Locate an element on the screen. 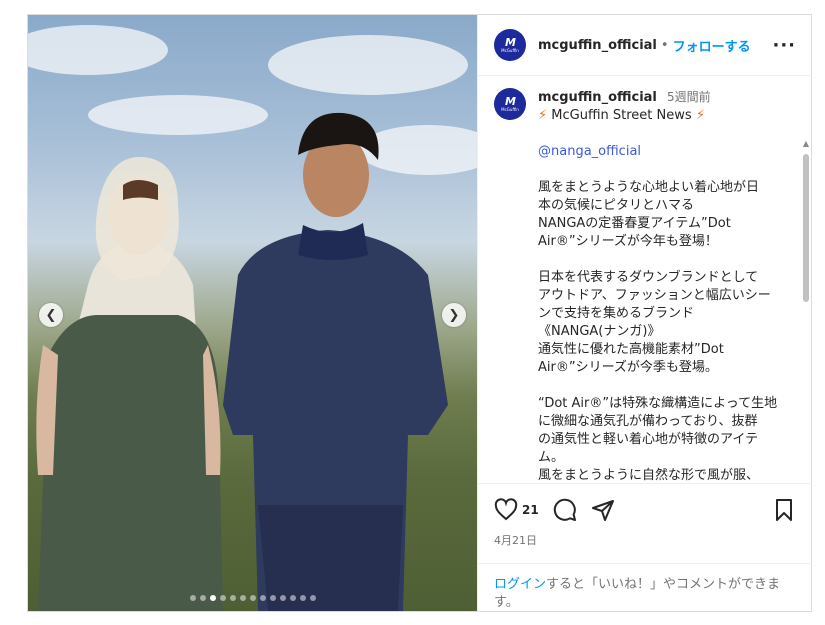 The width and height of the screenshot is (825, 625). scrollbar-thumb is located at coordinates (806, 228).